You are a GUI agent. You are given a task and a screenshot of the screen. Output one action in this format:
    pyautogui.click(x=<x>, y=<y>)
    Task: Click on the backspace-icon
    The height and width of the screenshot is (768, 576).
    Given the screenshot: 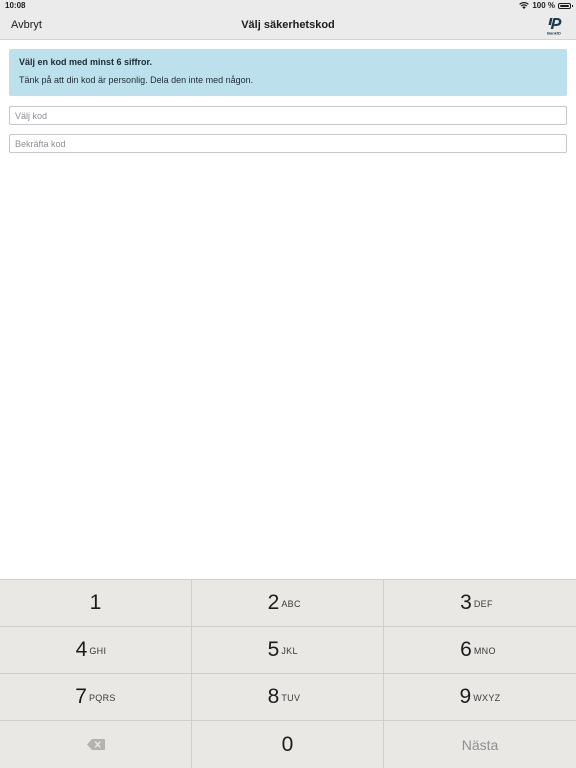 What is the action you would take?
    pyautogui.click(x=95, y=744)
    